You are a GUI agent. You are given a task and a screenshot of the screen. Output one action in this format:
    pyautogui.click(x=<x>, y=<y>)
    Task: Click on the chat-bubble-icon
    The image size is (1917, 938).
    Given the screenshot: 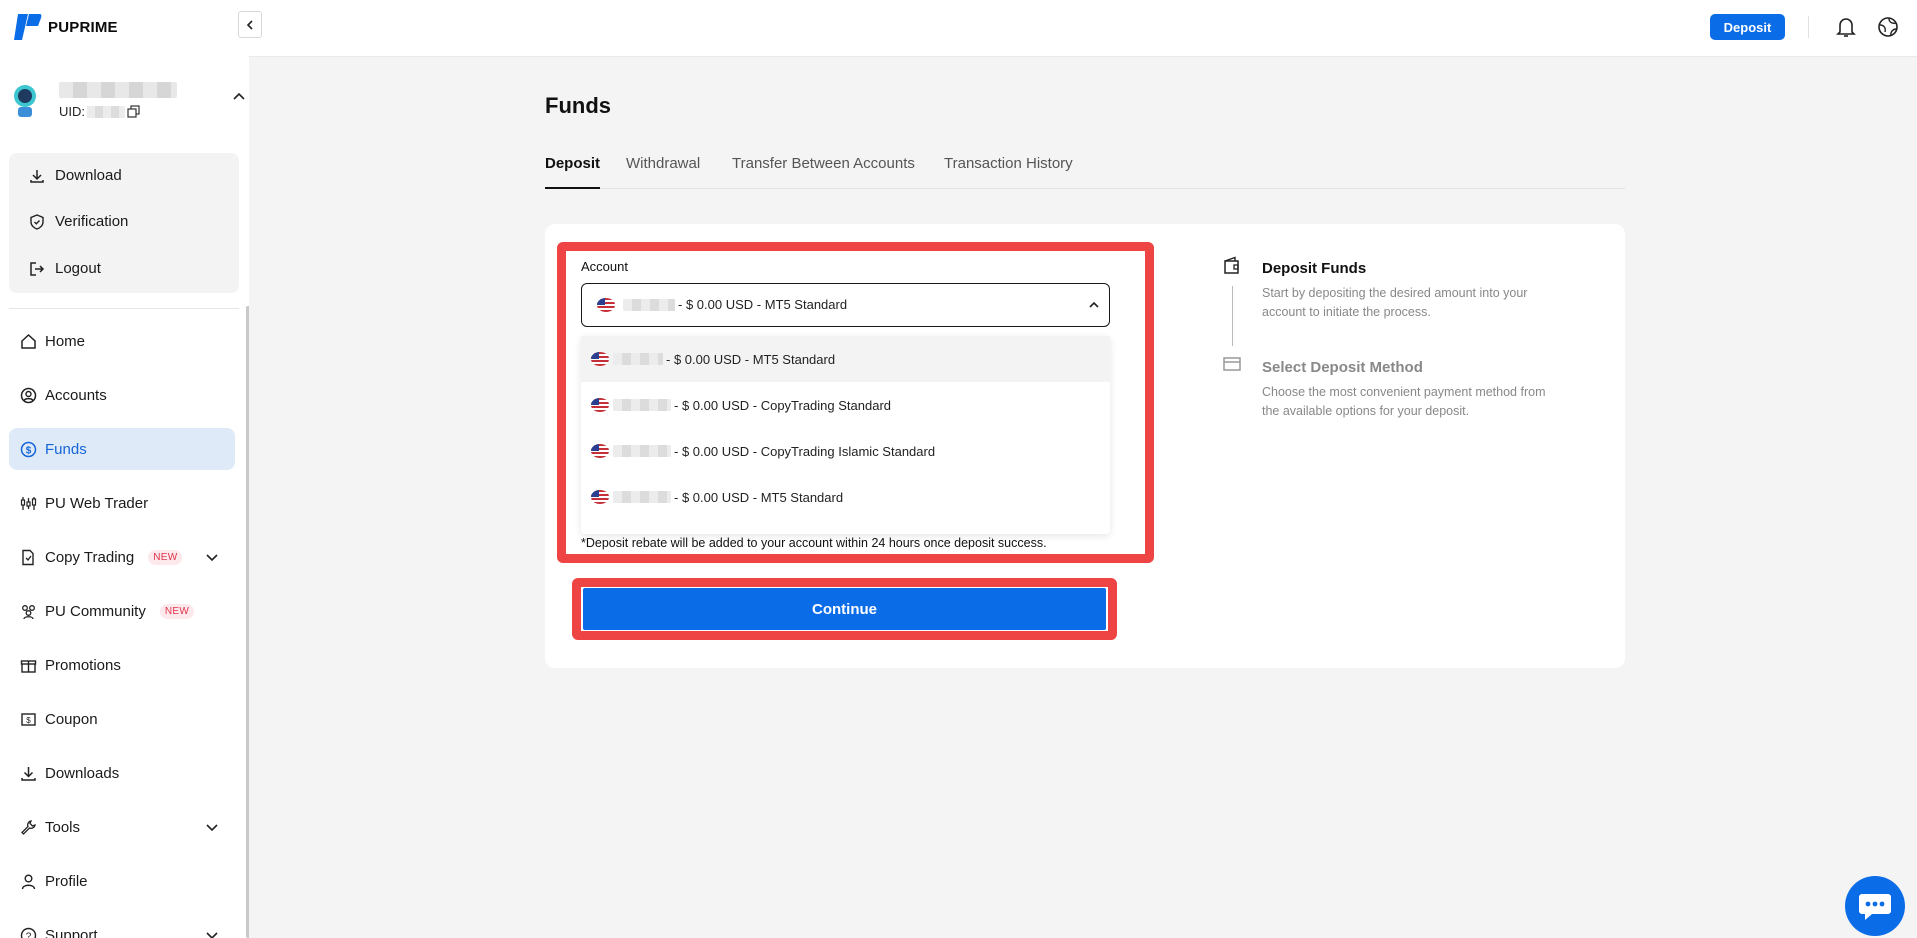 What is the action you would take?
    pyautogui.click(x=1875, y=907)
    